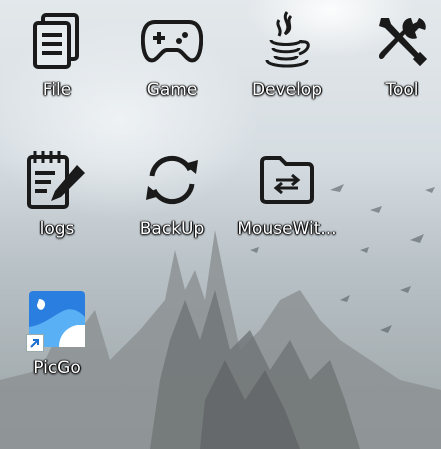 The height and width of the screenshot is (449, 441). What do you see at coordinates (287, 90) in the screenshot?
I see `icon-label: Develop` at bounding box center [287, 90].